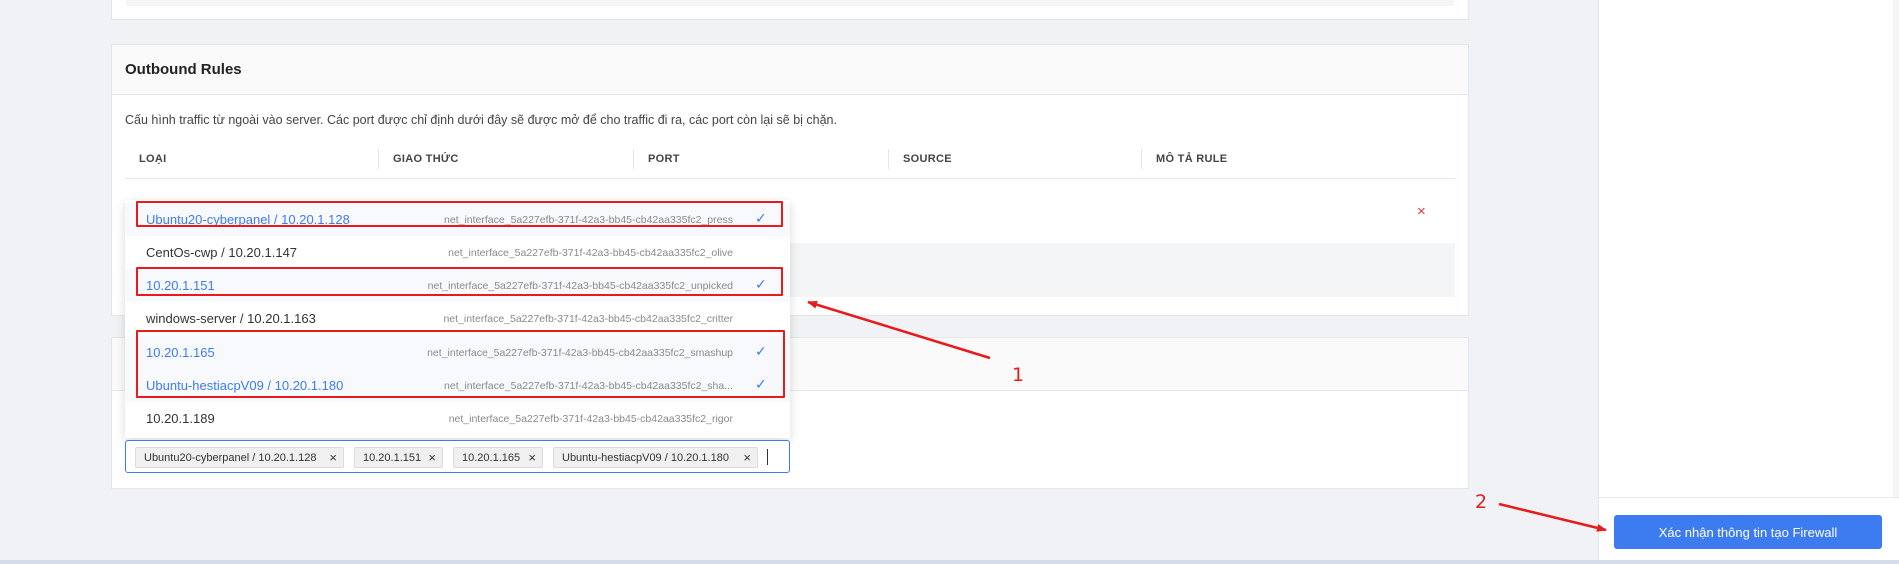 Image resolution: width=1899 pixels, height=564 pixels. What do you see at coordinates (1481, 502) in the screenshot?
I see `annotation-label-2: 2` at bounding box center [1481, 502].